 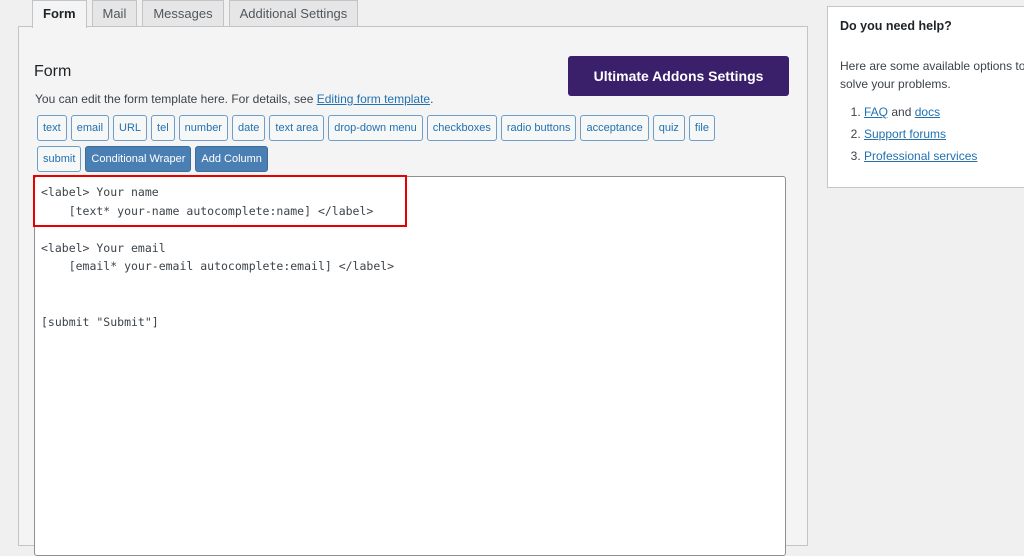 What do you see at coordinates (895, 84) in the screenshot?
I see `help-text-line-2: solve your problems.` at bounding box center [895, 84].